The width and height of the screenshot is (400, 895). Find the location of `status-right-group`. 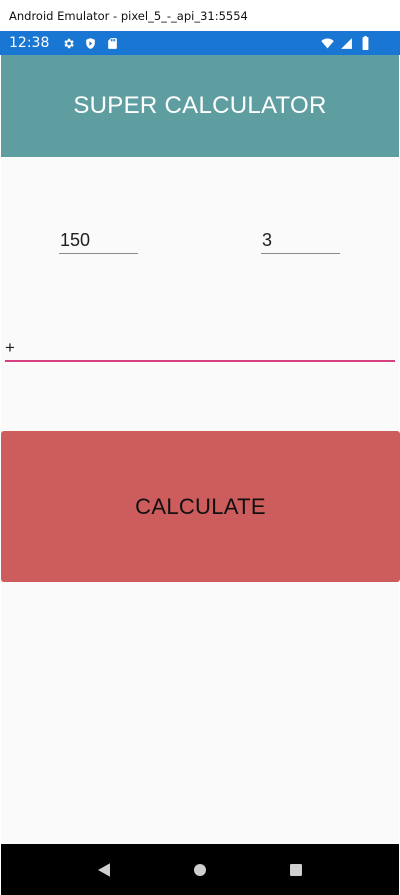

status-right-group is located at coordinates (346, 43).